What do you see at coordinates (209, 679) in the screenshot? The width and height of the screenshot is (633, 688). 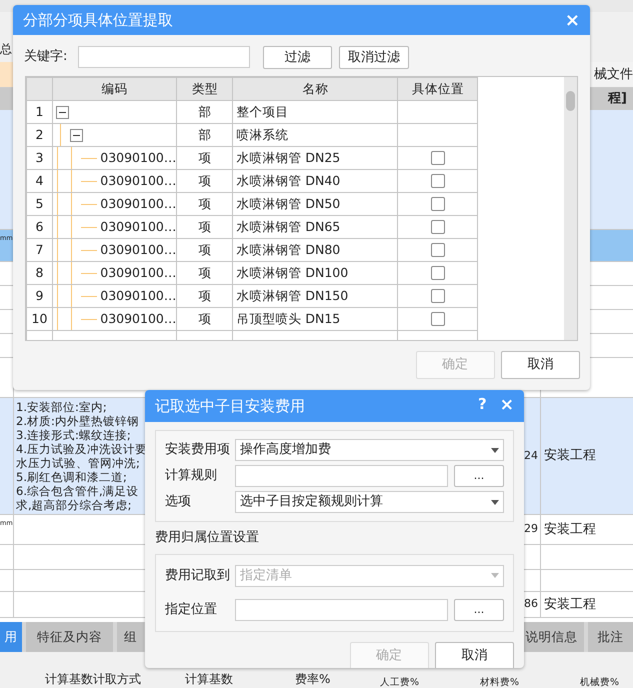 I see `column-header: 计算基数` at bounding box center [209, 679].